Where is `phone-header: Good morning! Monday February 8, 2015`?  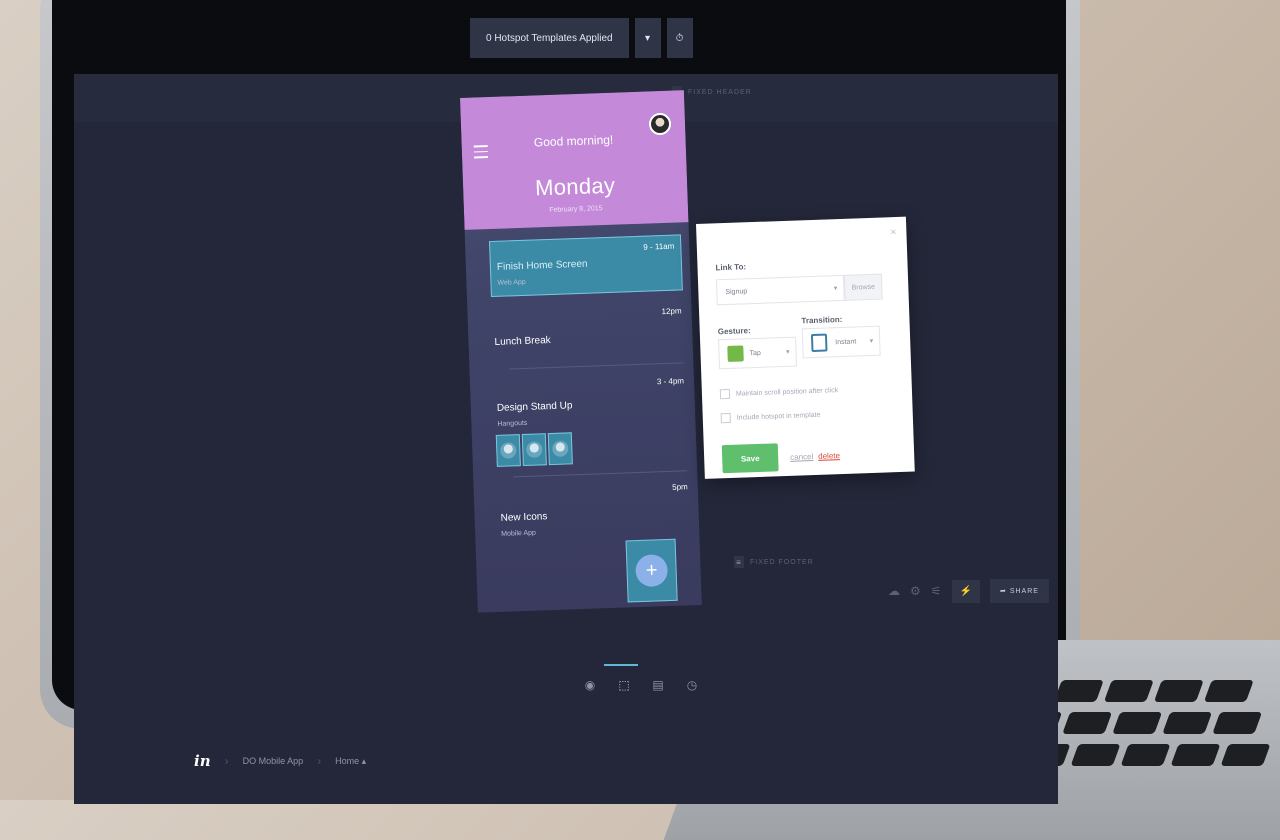 phone-header: Good morning! Monday February 8, 2015 is located at coordinates (574, 160).